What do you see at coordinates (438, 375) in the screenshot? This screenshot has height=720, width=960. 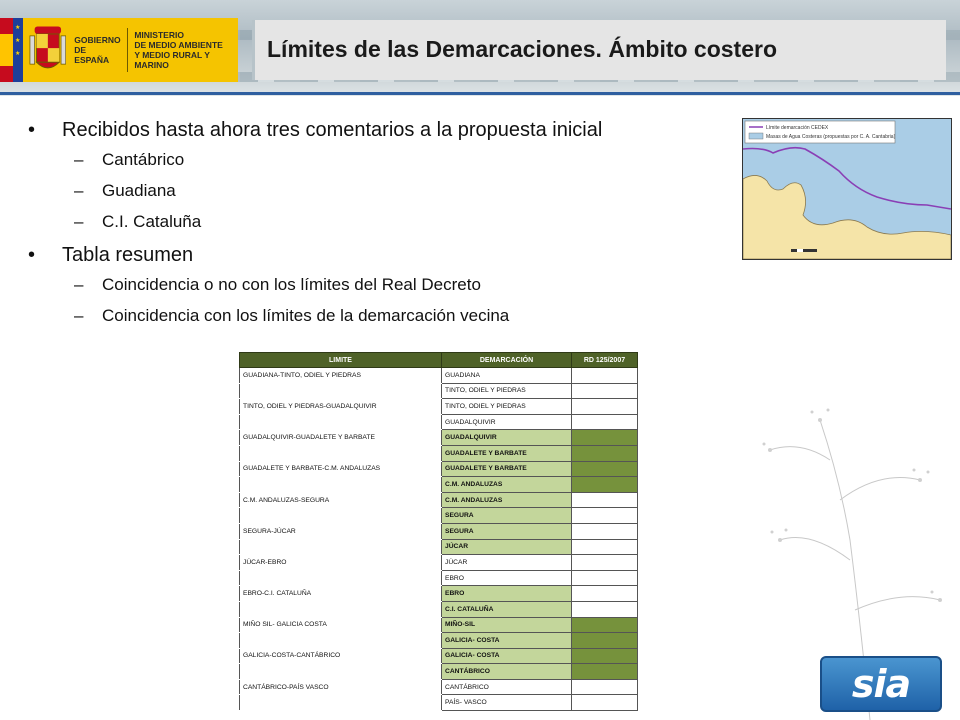 I see `table-row: GUADIANA-TINTO, ODIEL Y PIEDRAS GUADIANA` at bounding box center [438, 375].